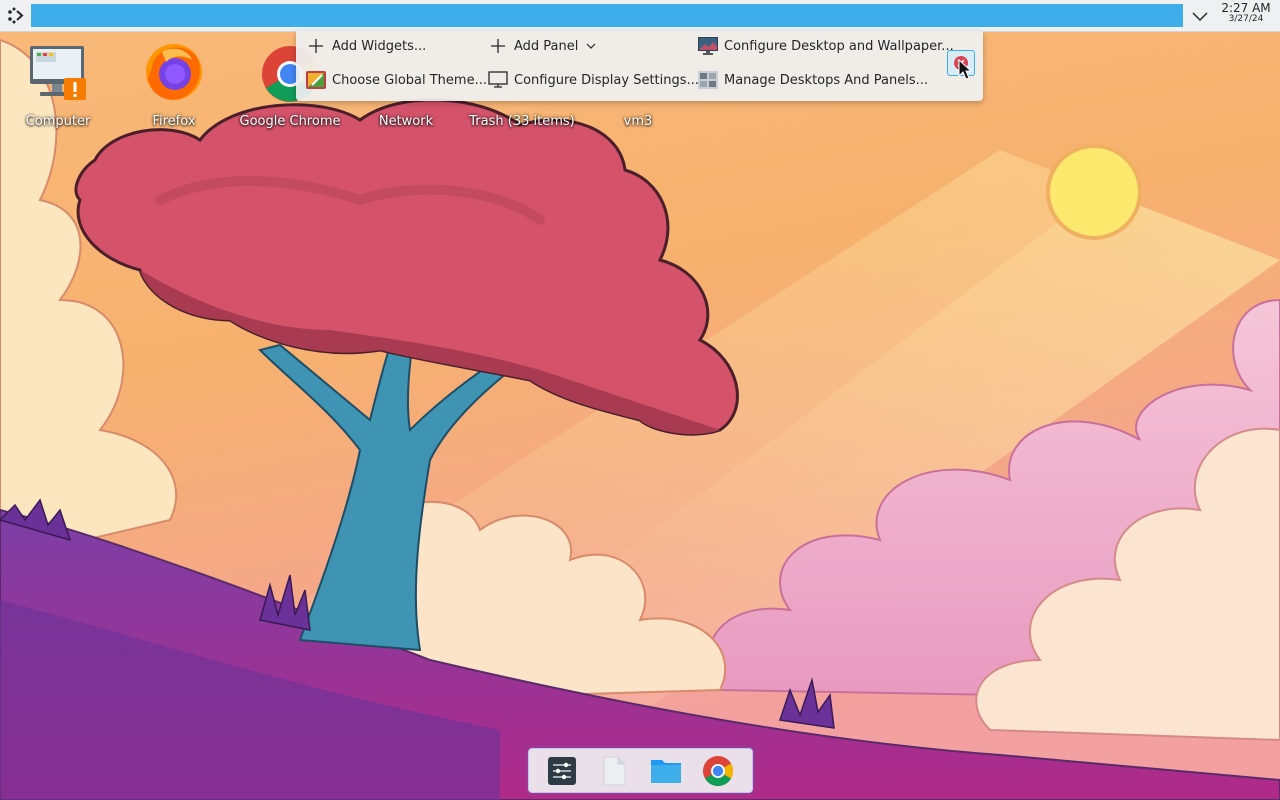 This screenshot has width=1280, height=800. Describe the element at coordinates (174, 74) in the screenshot. I see `firefox-icon` at that location.